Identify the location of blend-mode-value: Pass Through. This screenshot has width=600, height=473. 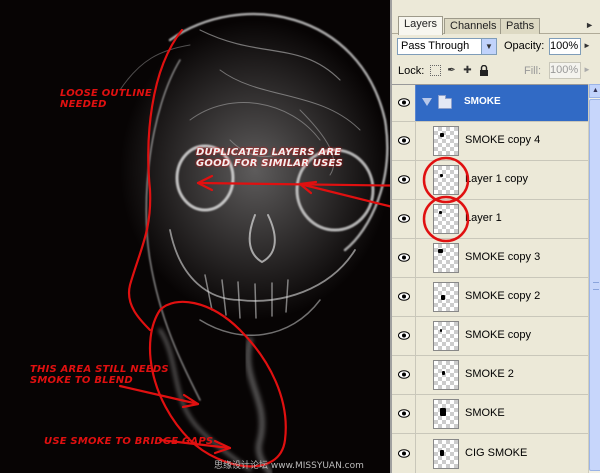
(435, 46).